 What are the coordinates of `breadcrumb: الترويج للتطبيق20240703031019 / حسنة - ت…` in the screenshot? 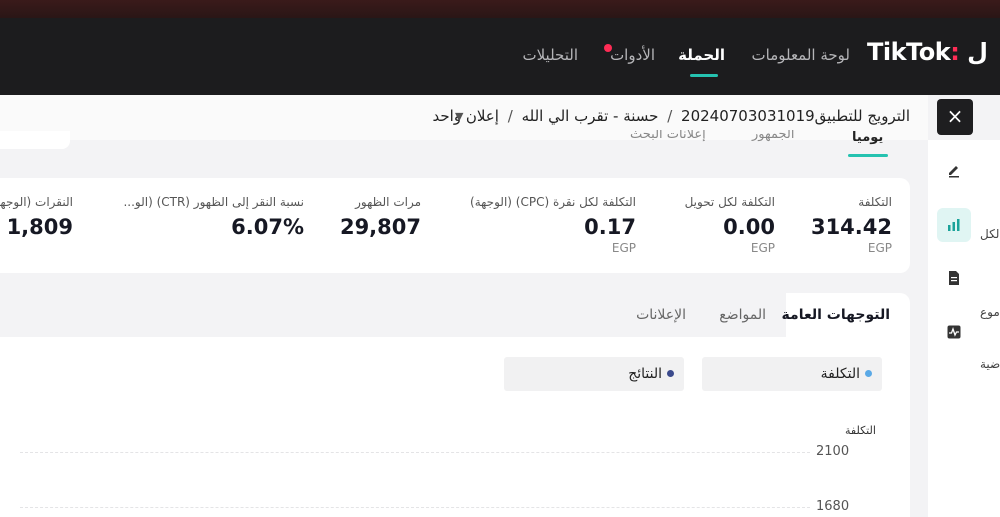 It's located at (671, 116).